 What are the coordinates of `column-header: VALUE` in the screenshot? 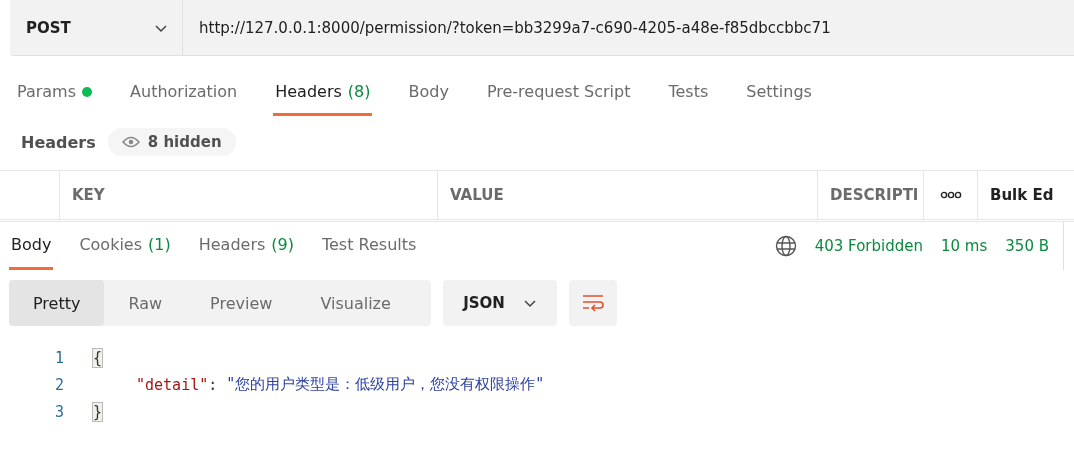 It's located at (628, 195).